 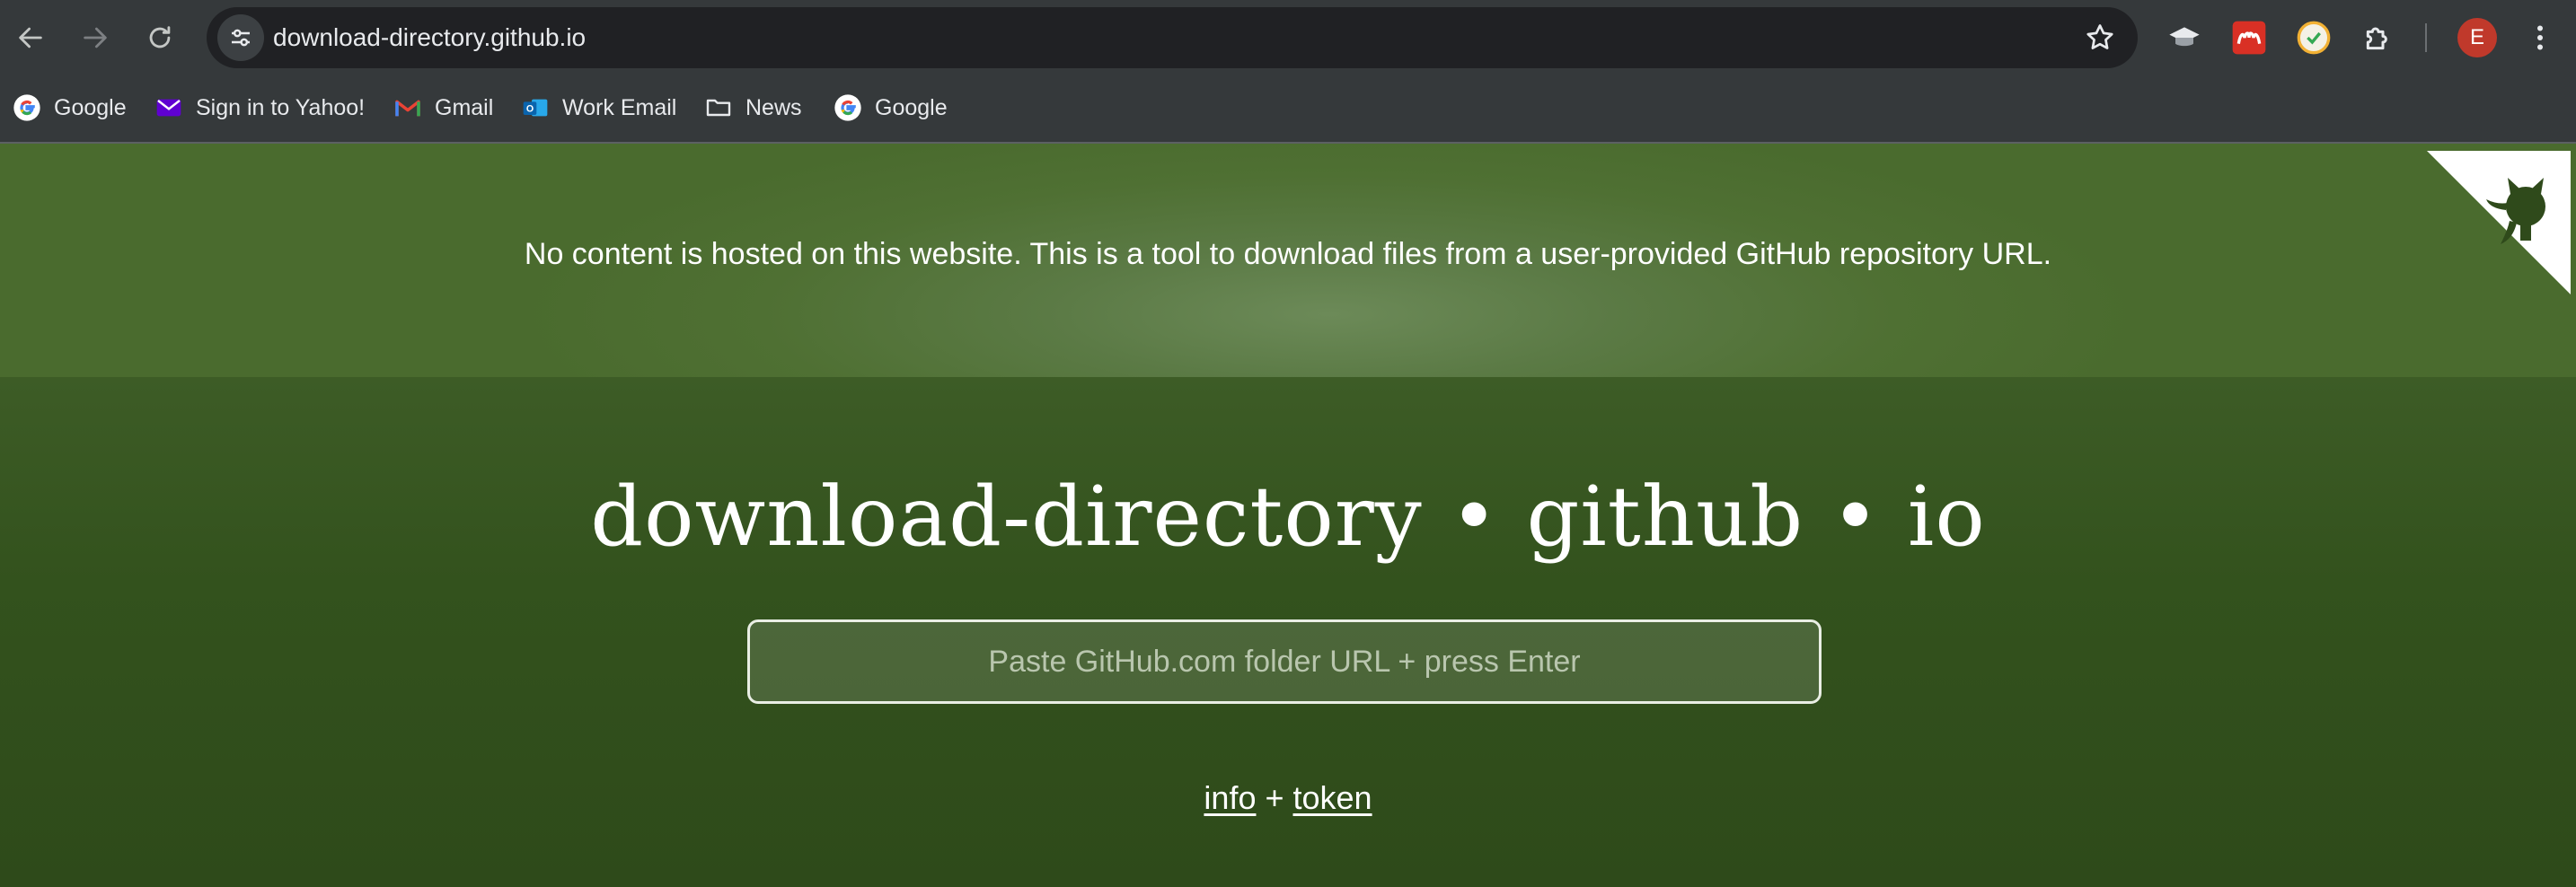 I want to click on site-info-button, so click(x=240, y=37).